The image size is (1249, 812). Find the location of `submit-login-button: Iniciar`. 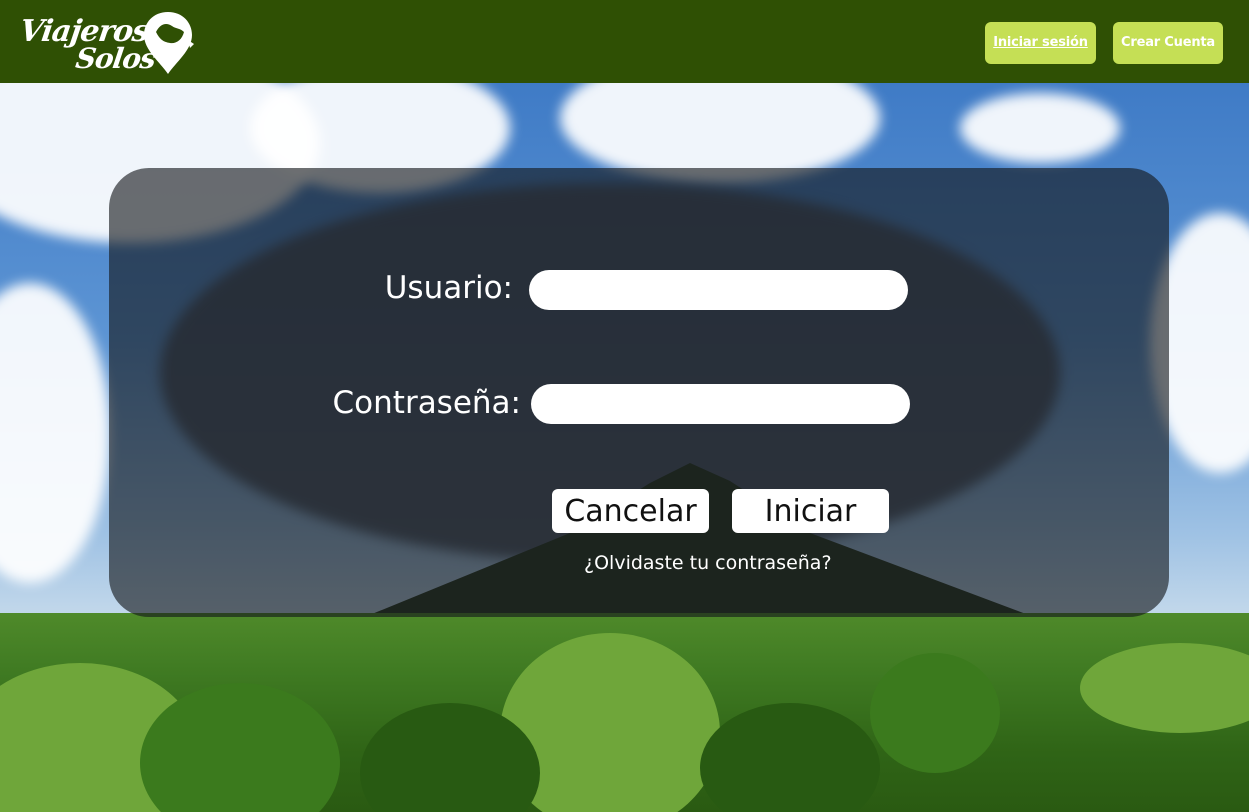

submit-login-button: Iniciar is located at coordinates (810, 511).